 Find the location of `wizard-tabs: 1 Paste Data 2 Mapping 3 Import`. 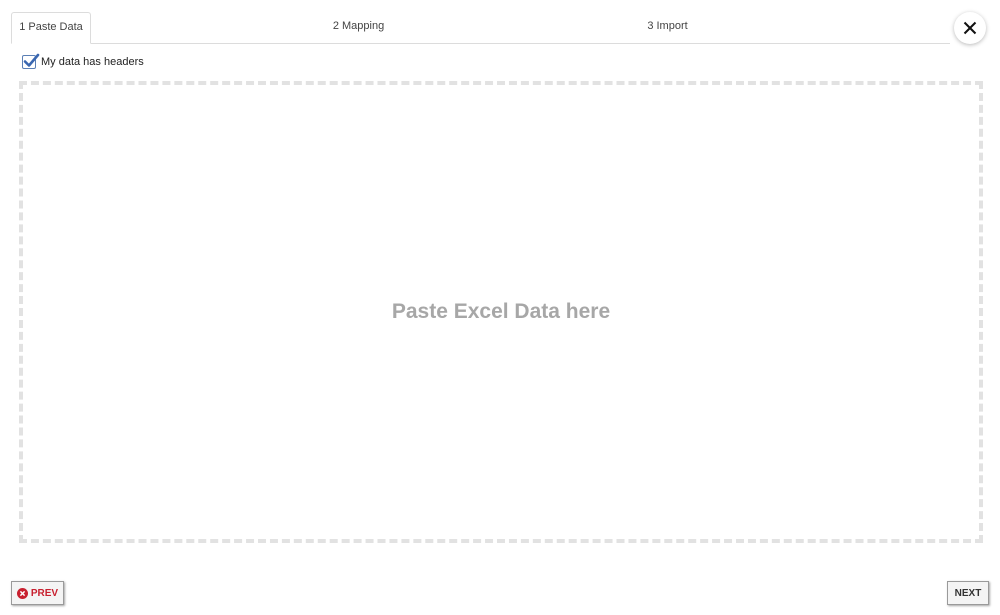

wizard-tabs: 1 Paste Data 2 Mapping 3 Import is located at coordinates (480, 28).